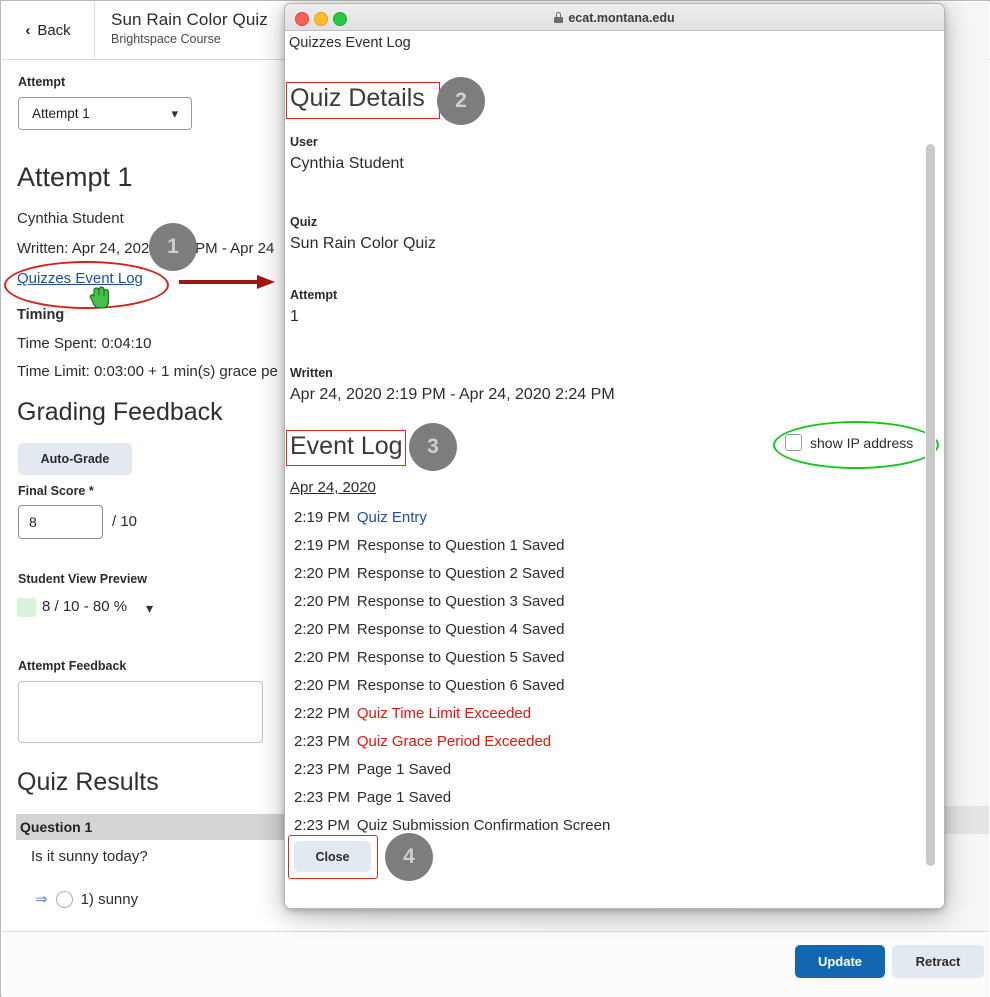 The image size is (990, 997). Describe the element at coordinates (604, 517) in the screenshot. I see `event-log-row: 2:19 PM Quiz Entry` at that location.